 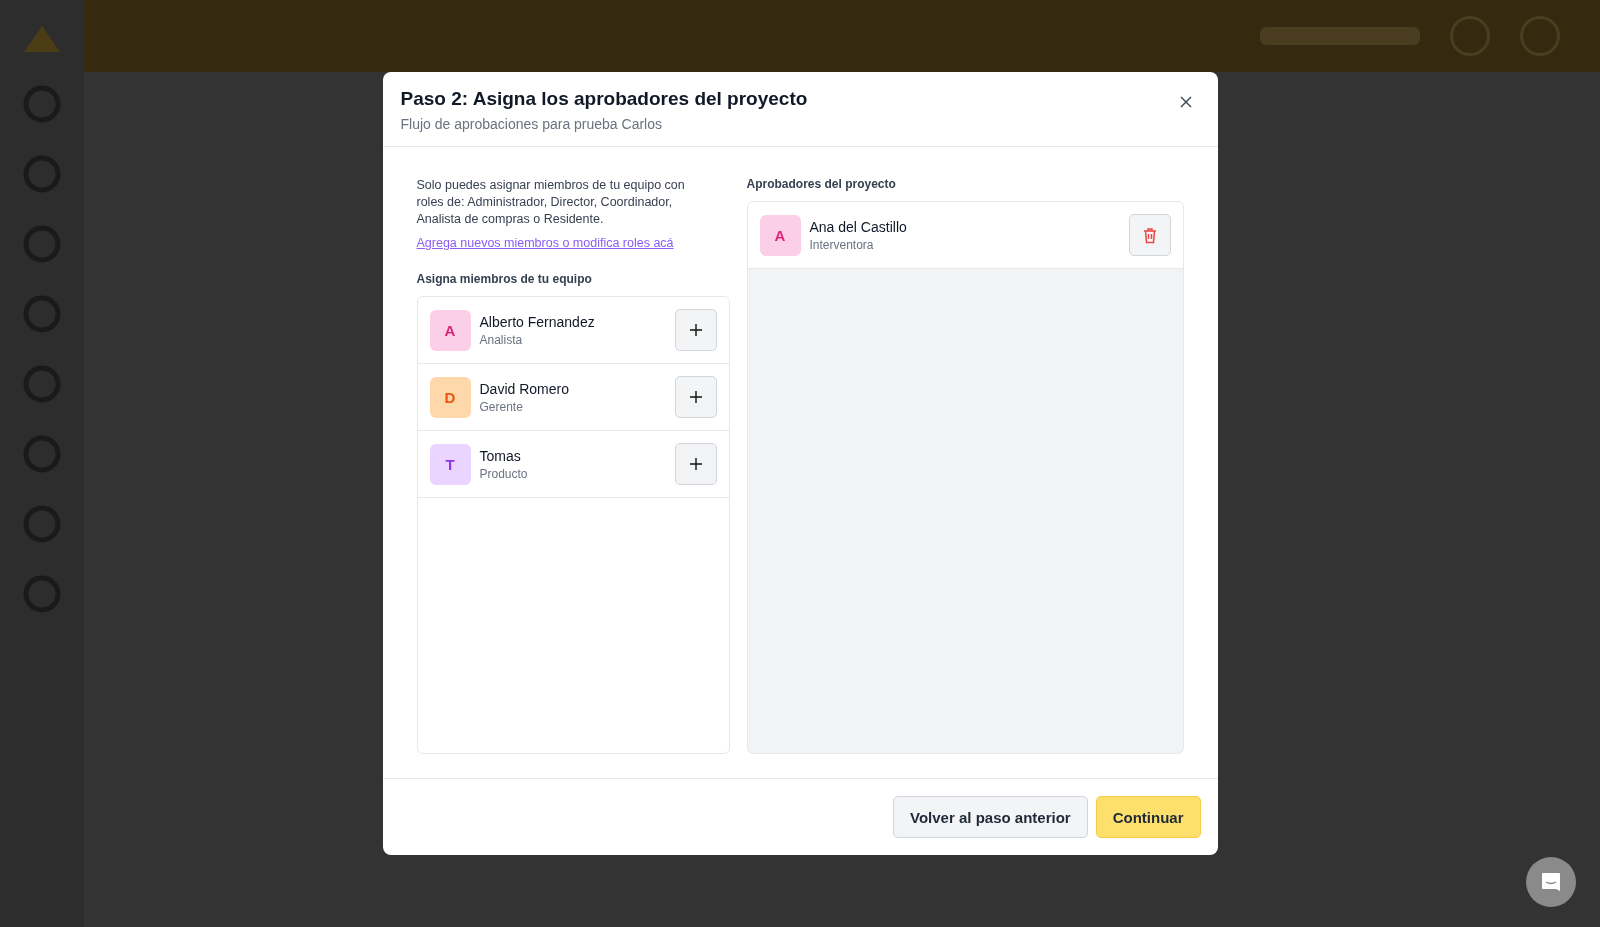 What do you see at coordinates (858, 226) in the screenshot?
I see `member-name: Ana del Castillo` at bounding box center [858, 226].